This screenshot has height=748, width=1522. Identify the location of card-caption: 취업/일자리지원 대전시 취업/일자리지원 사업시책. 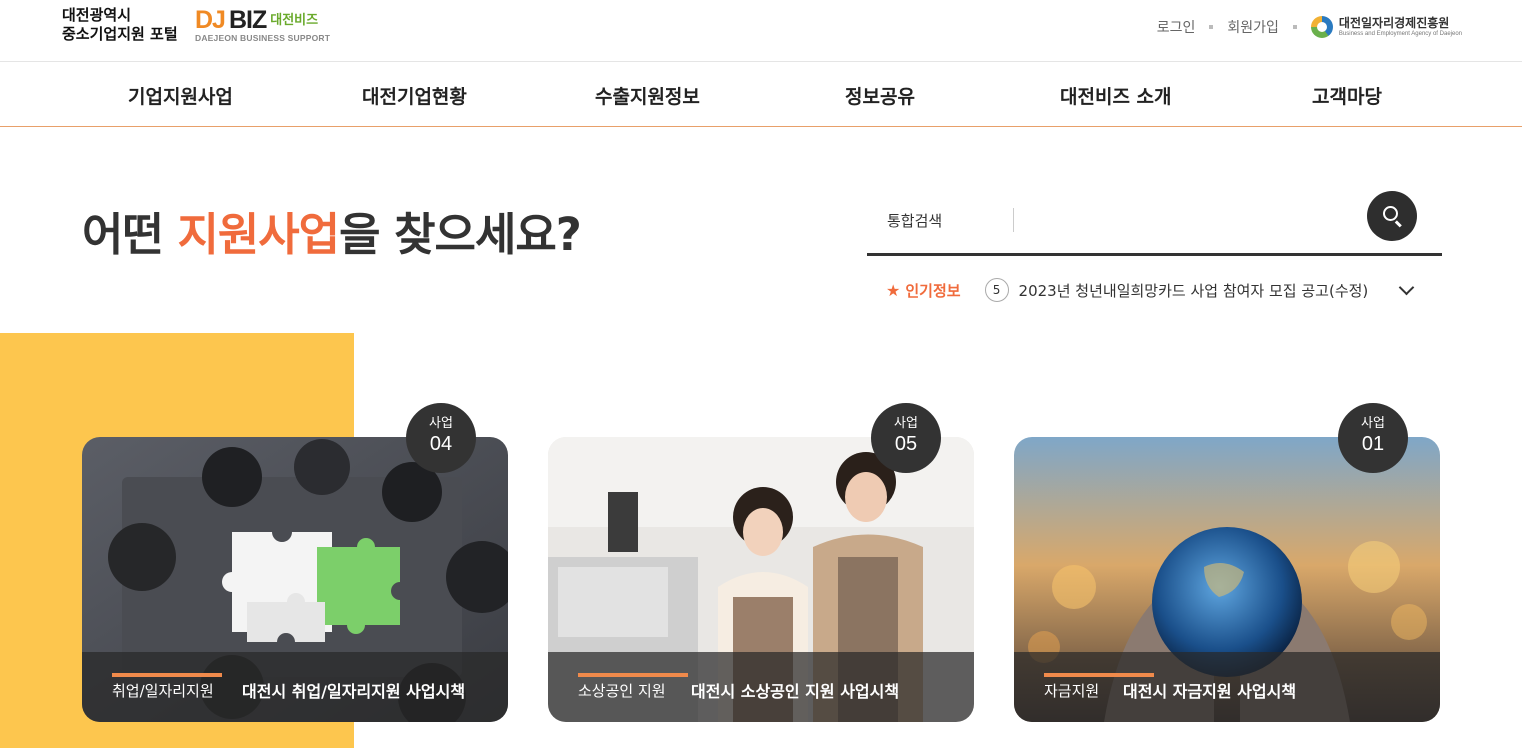
(295, 687).